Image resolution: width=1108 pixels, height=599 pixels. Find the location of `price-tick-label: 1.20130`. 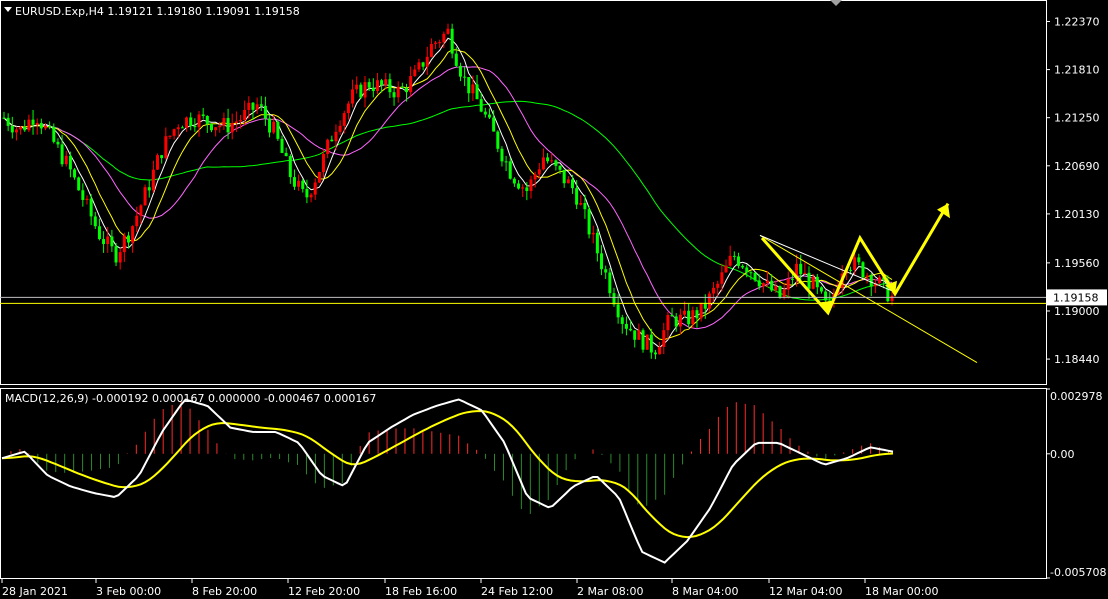

price-tick-label: 1.20130 is located at coordinates (1077, 214).